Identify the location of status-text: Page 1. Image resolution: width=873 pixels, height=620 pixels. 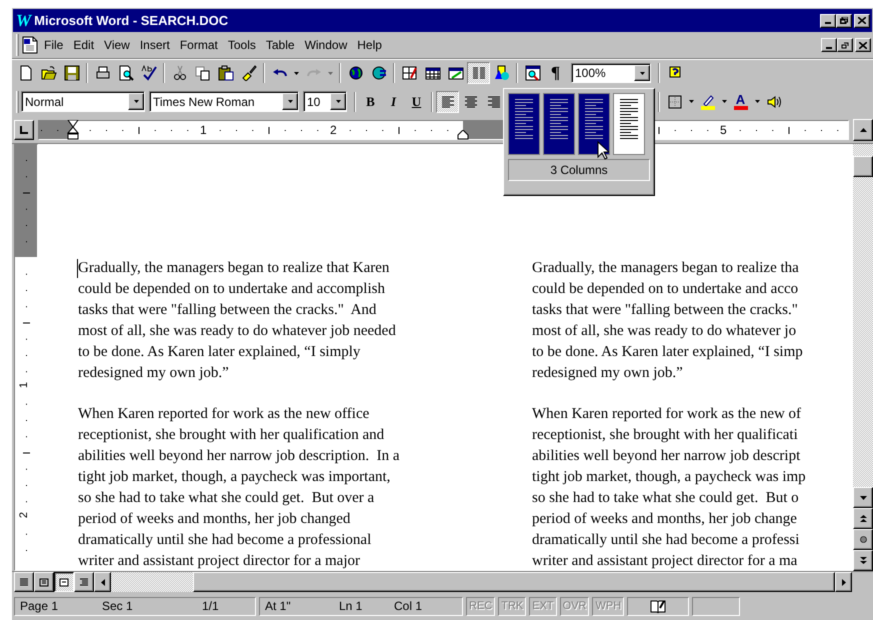
(40, 606).